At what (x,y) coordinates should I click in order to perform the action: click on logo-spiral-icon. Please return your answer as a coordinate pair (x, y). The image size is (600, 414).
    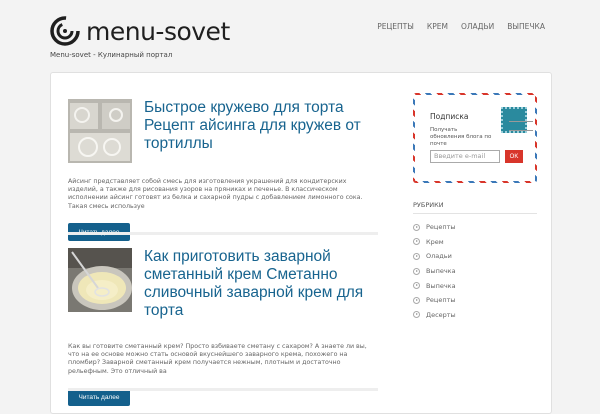
    Looking at the image, I should click on (65, 31).